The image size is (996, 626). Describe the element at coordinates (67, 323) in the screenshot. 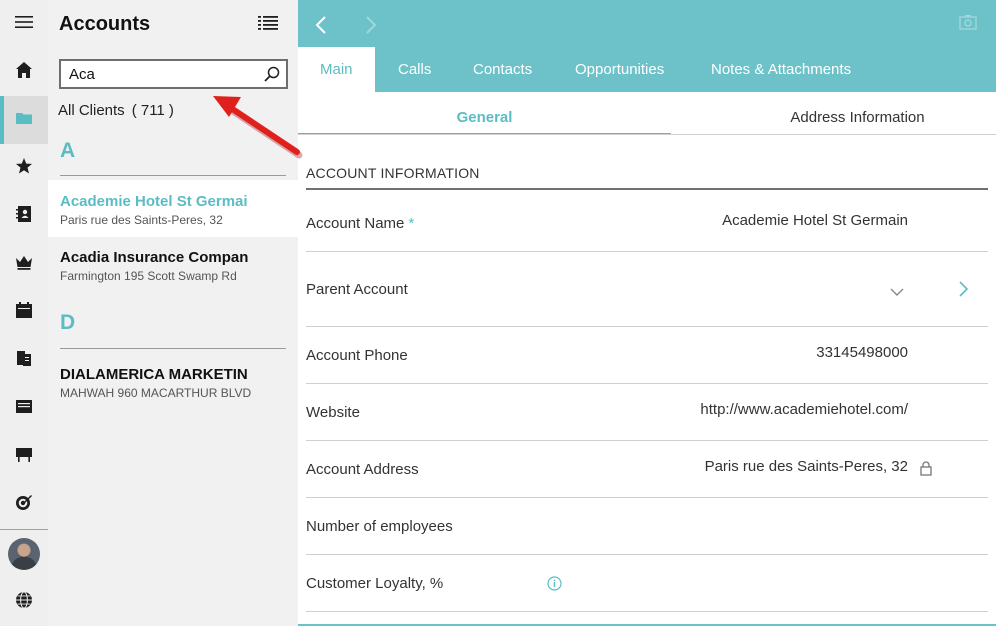

I see `group-header-d: D` at that location.